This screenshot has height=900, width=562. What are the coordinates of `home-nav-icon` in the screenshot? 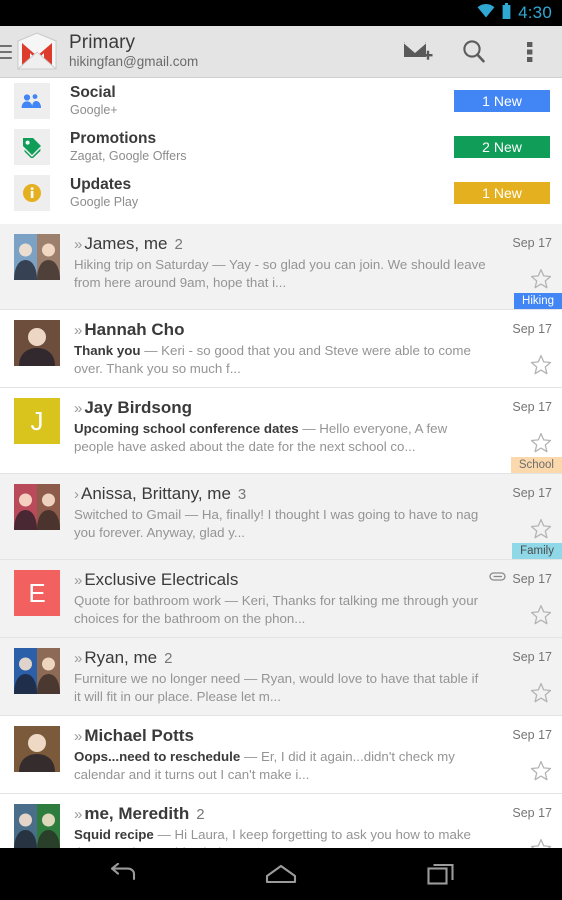 It's located at (281, 874).